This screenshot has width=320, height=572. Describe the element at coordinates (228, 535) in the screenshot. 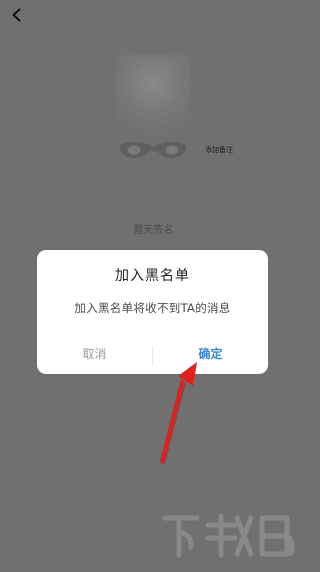

I see `watermark-logo` at that location.